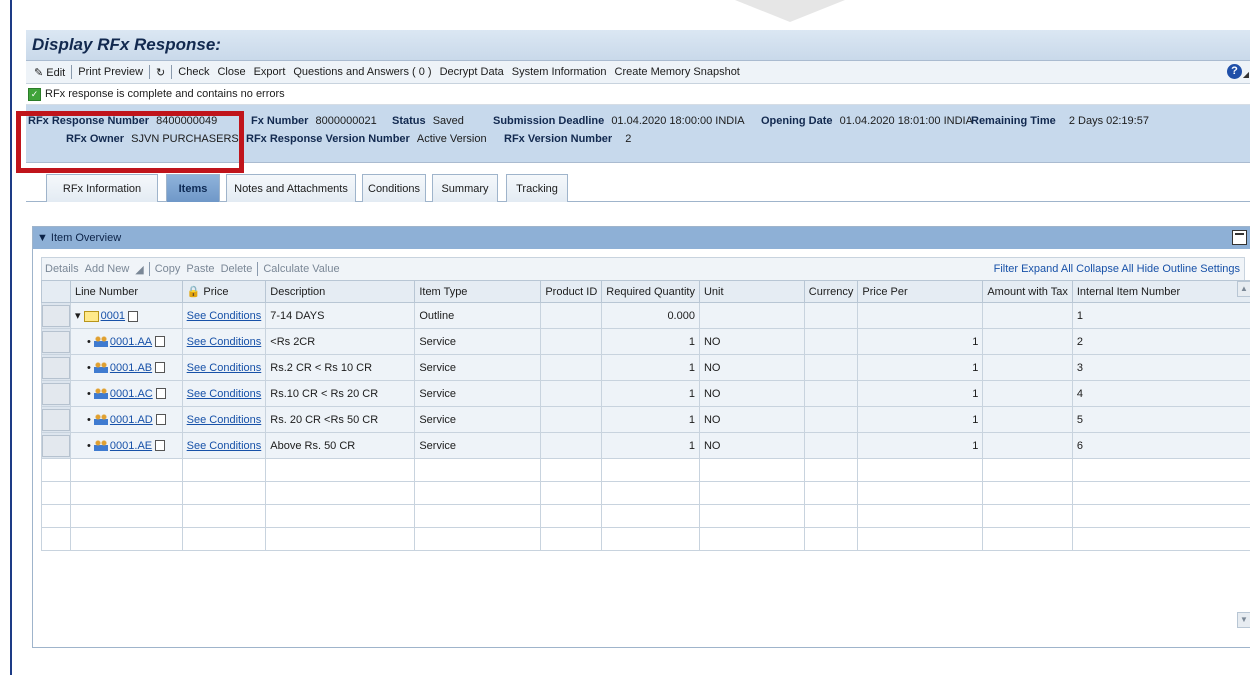  I want to click on success-check-icon: ✓, so click(34, 94).